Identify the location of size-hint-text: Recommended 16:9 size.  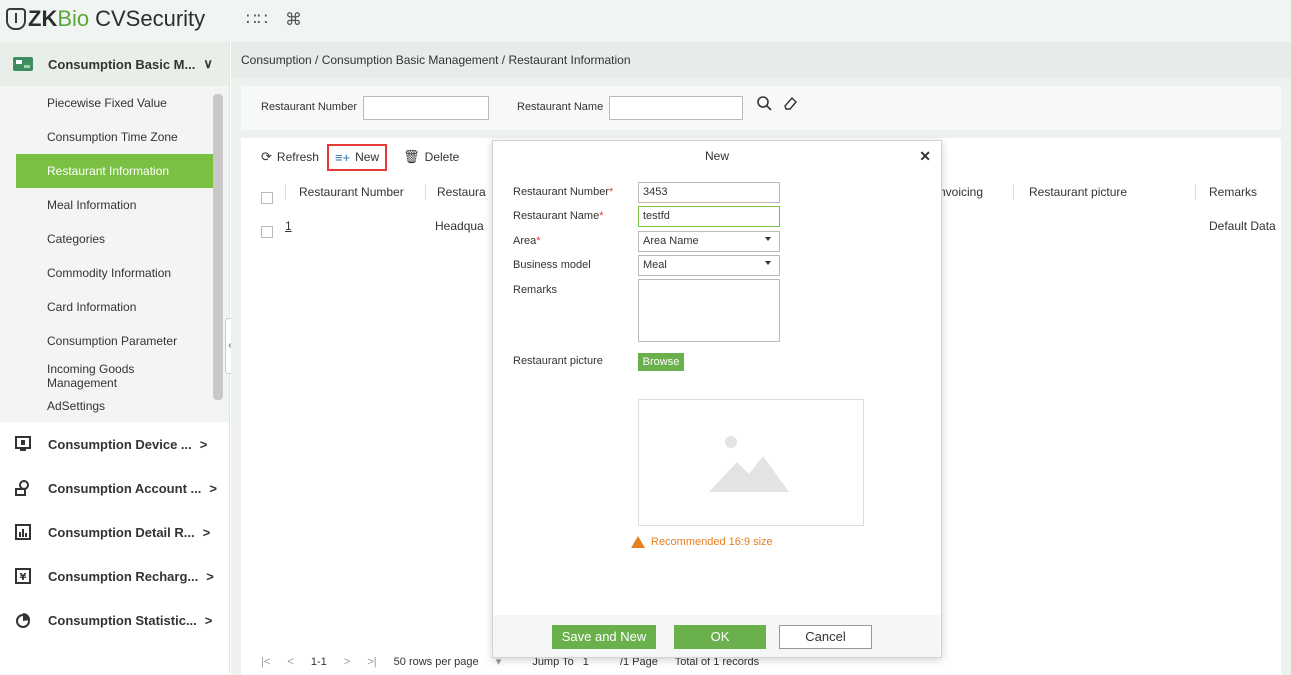
(712, 542).